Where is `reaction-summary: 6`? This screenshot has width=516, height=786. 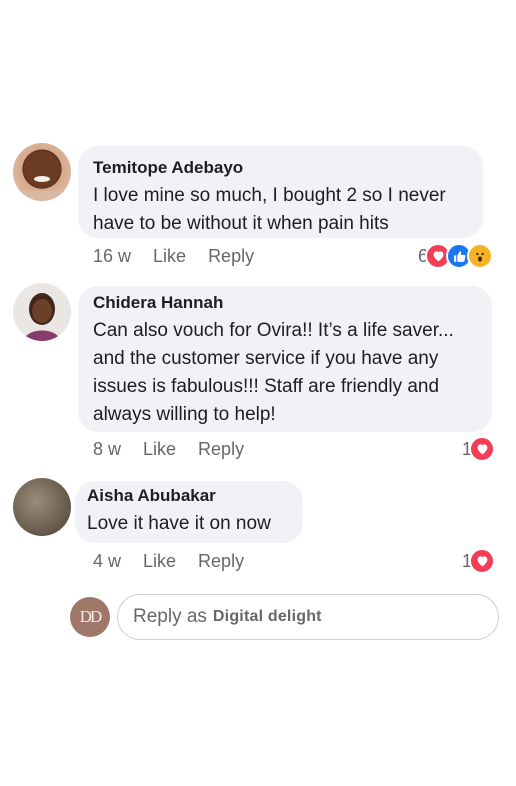
reaction-summary: 6 is located at coordinates (456, 256).